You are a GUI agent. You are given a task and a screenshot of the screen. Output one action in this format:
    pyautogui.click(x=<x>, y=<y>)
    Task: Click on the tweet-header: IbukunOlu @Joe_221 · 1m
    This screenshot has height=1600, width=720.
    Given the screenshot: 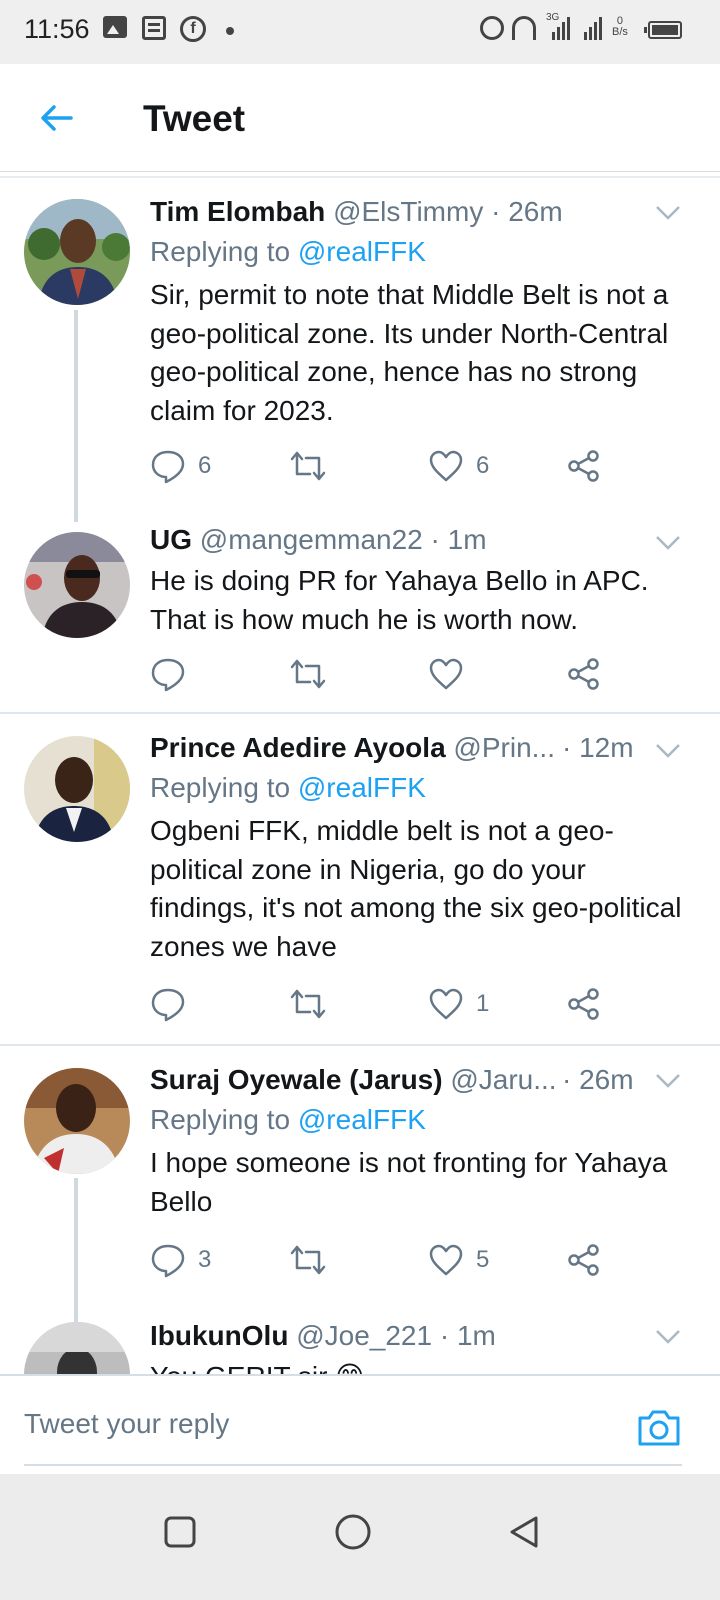 What is the action you would take?
    pyautogui.click(x=323, y=1336)
    